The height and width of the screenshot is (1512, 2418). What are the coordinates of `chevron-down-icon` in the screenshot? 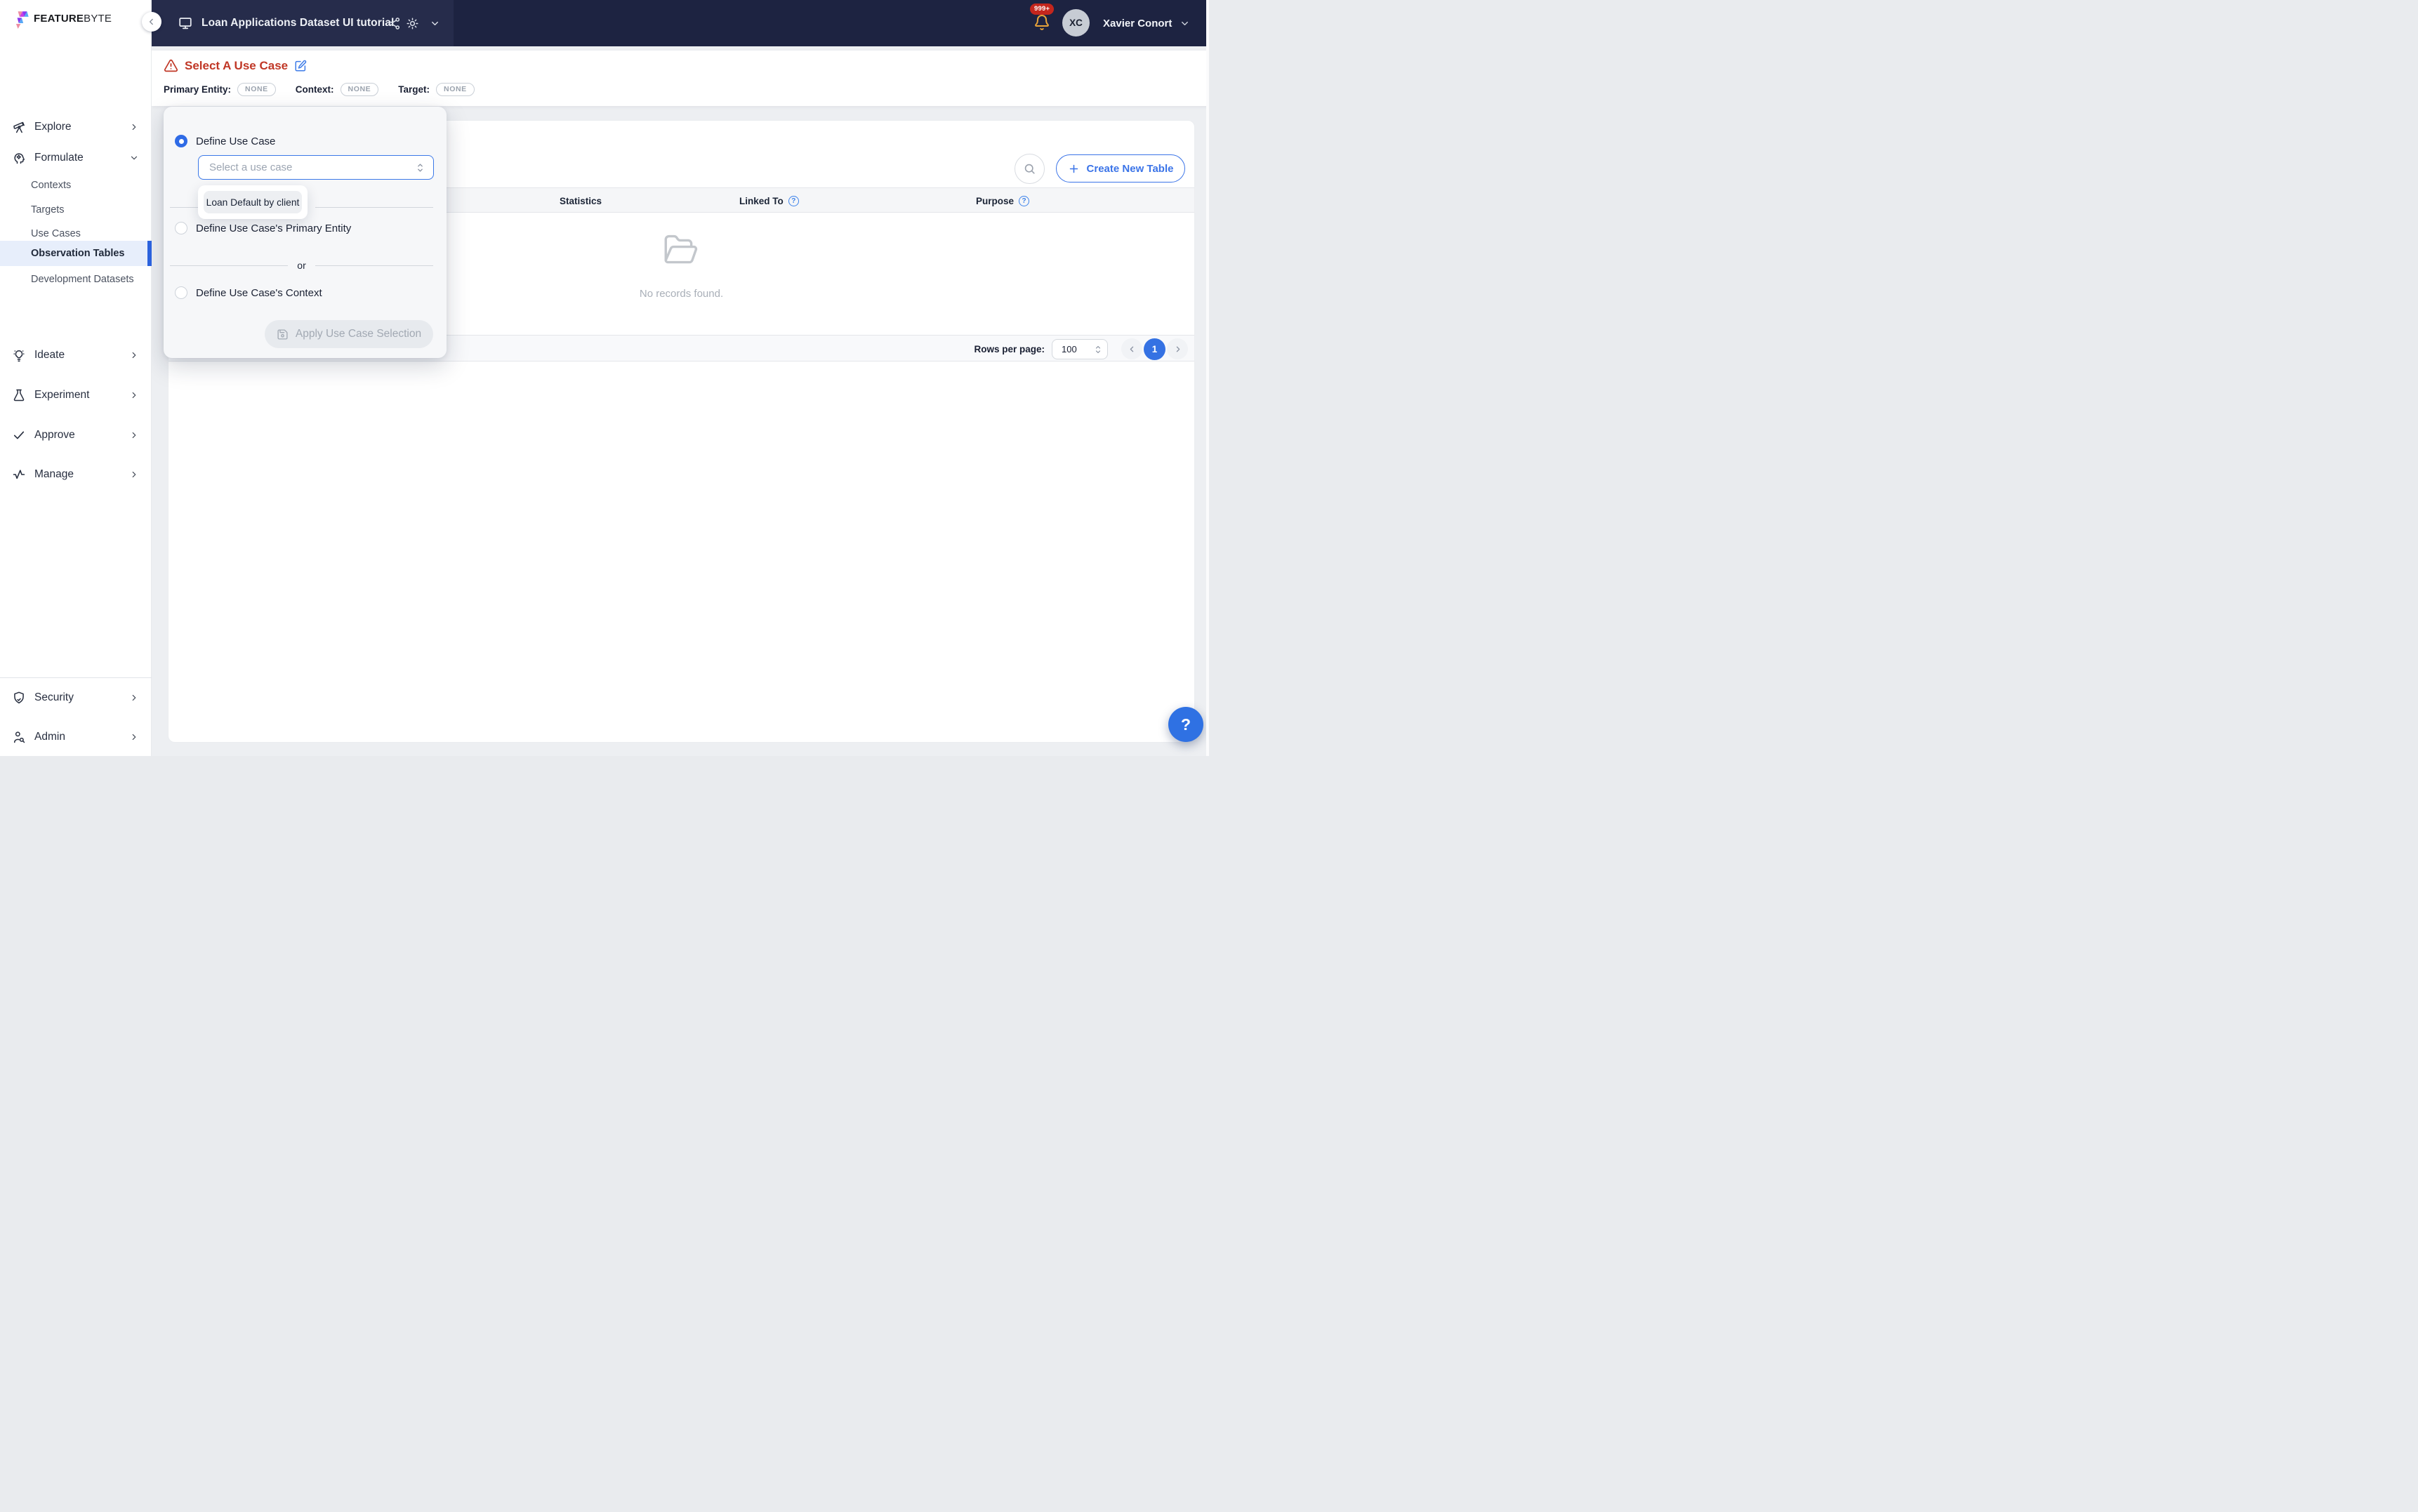 It's located at (134, 158).